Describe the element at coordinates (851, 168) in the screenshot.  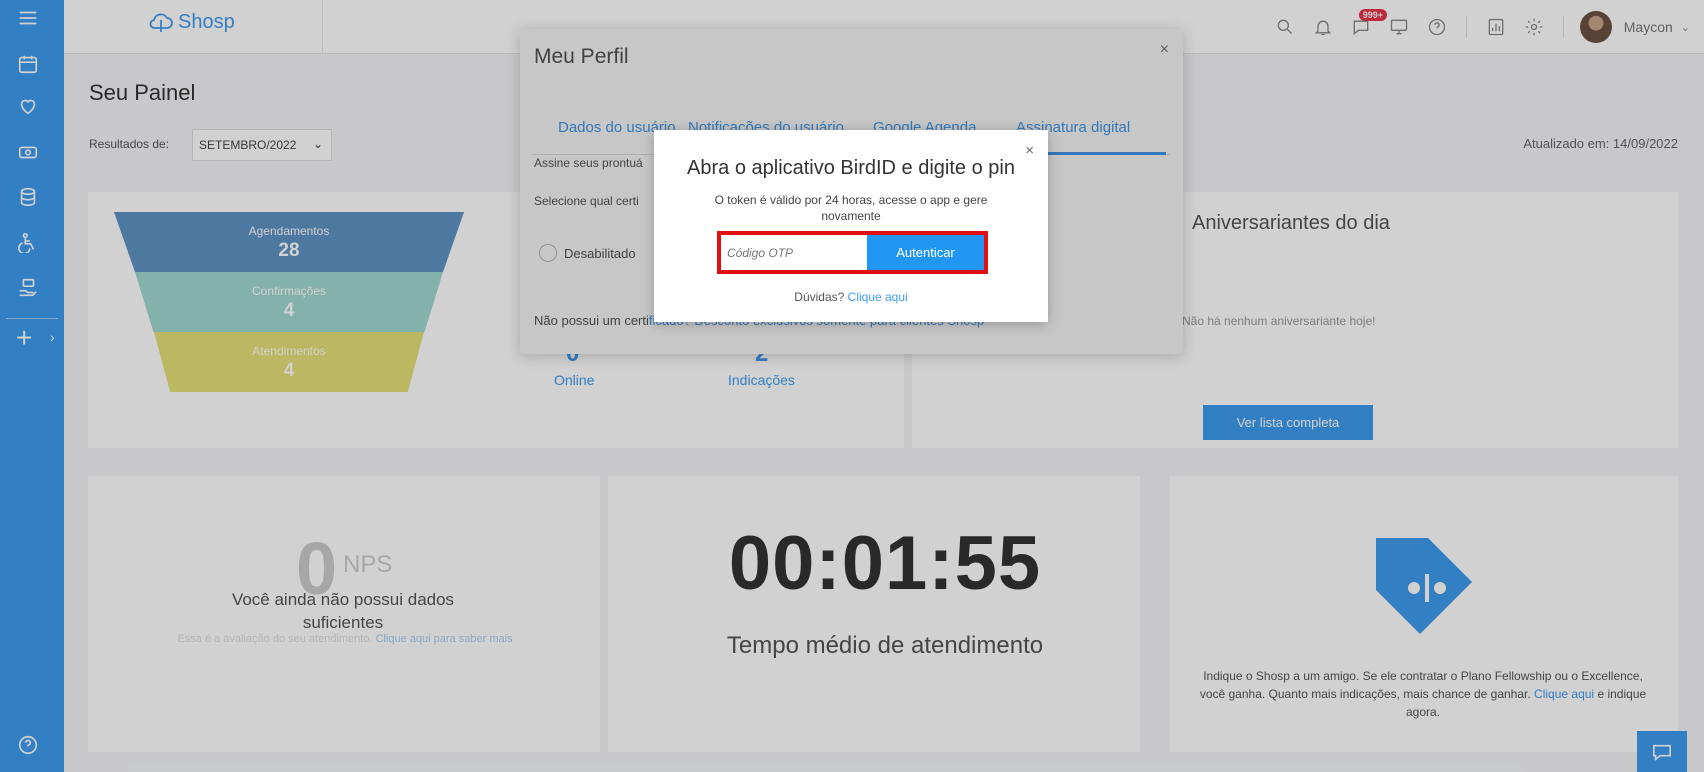
I see `otp-title: Abra o aplicativo BirdID e digite o pin` at that location.